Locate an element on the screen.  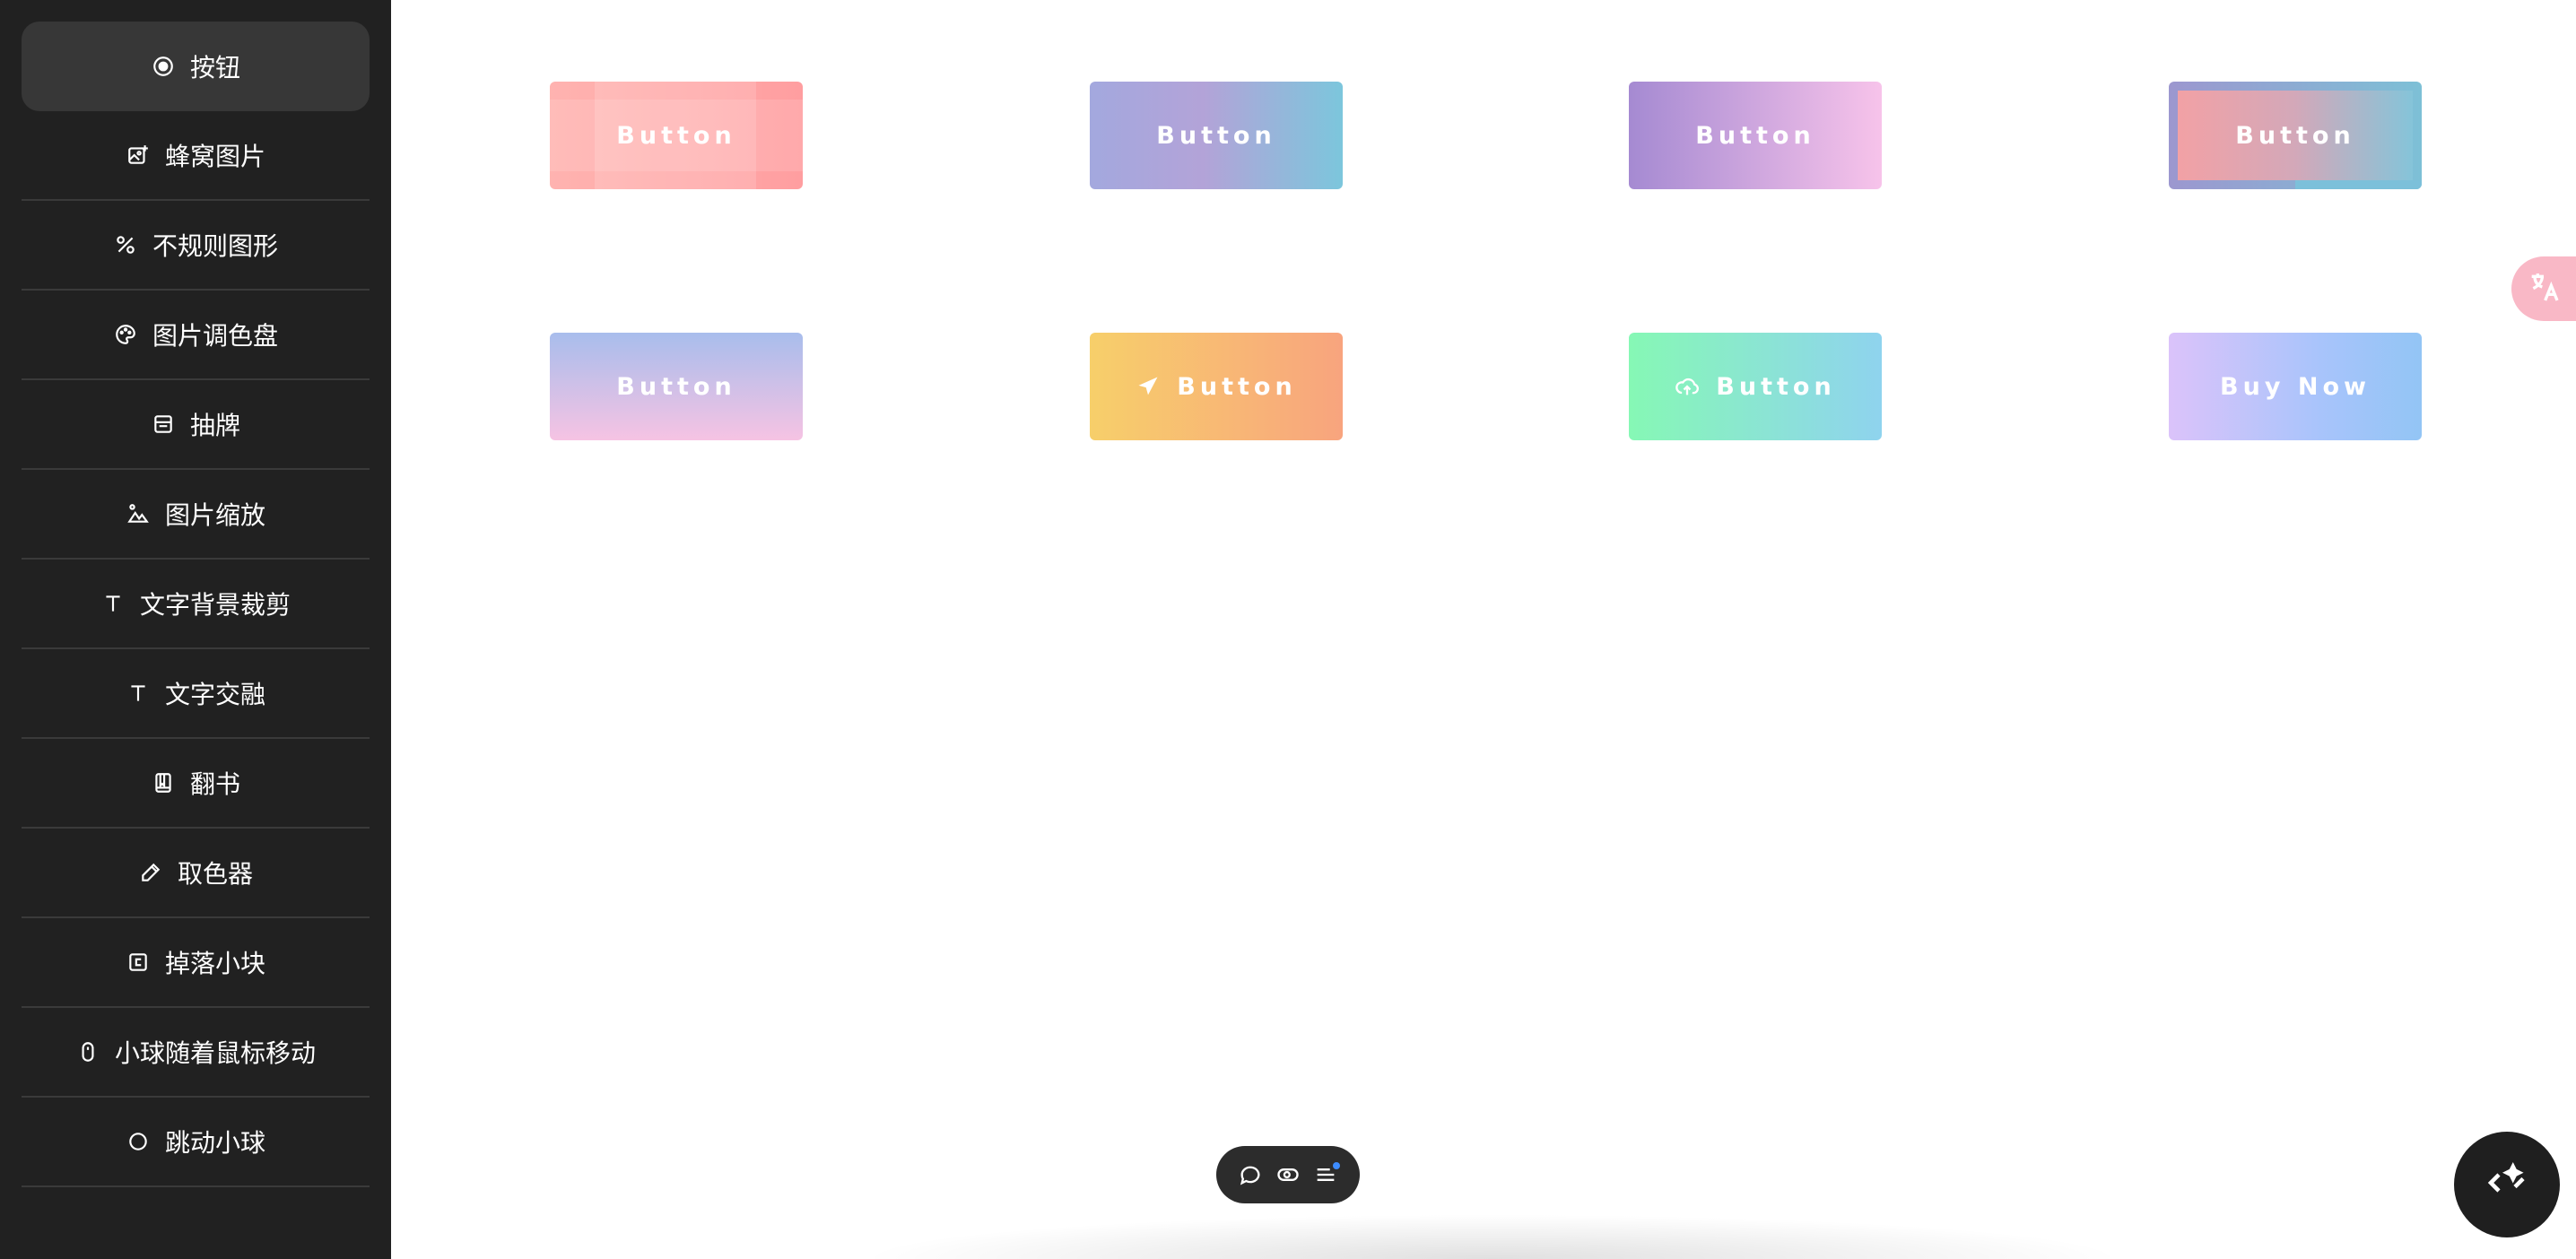
upload-button: Button is located at coordinates (1755, 386).